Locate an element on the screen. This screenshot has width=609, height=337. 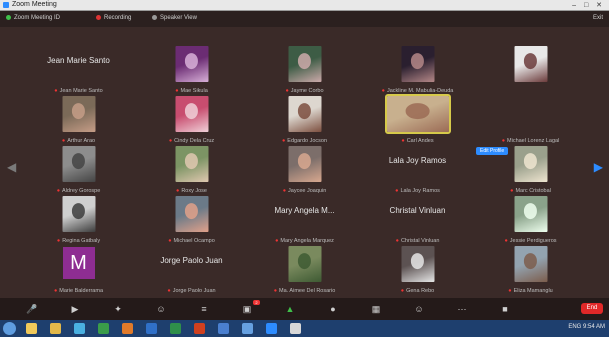
apps-icon: ■ is located at coordinates (505, 309).